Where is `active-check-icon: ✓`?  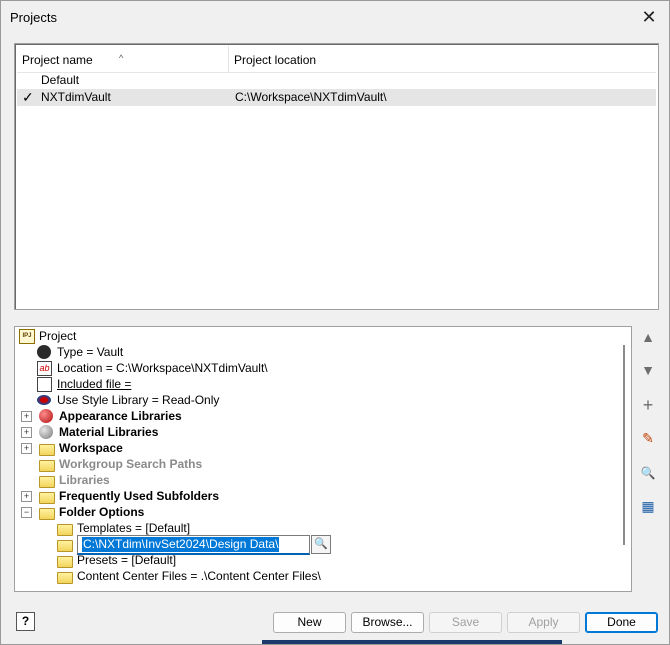 active-check-icon: ✓ is located at coordinates (28, 97).